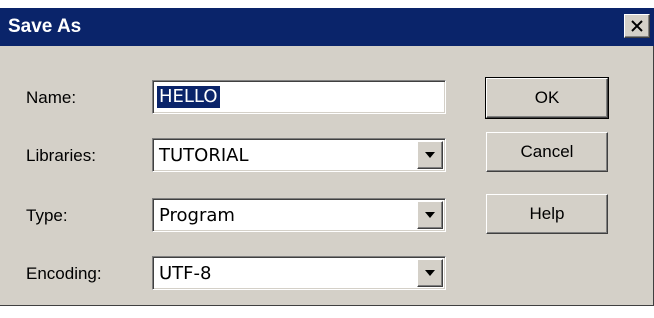  What do you see at coordinates (64, 273) in the screenshot?
I see `encoding-label: Encoding:` at bounding box center [64, 273].